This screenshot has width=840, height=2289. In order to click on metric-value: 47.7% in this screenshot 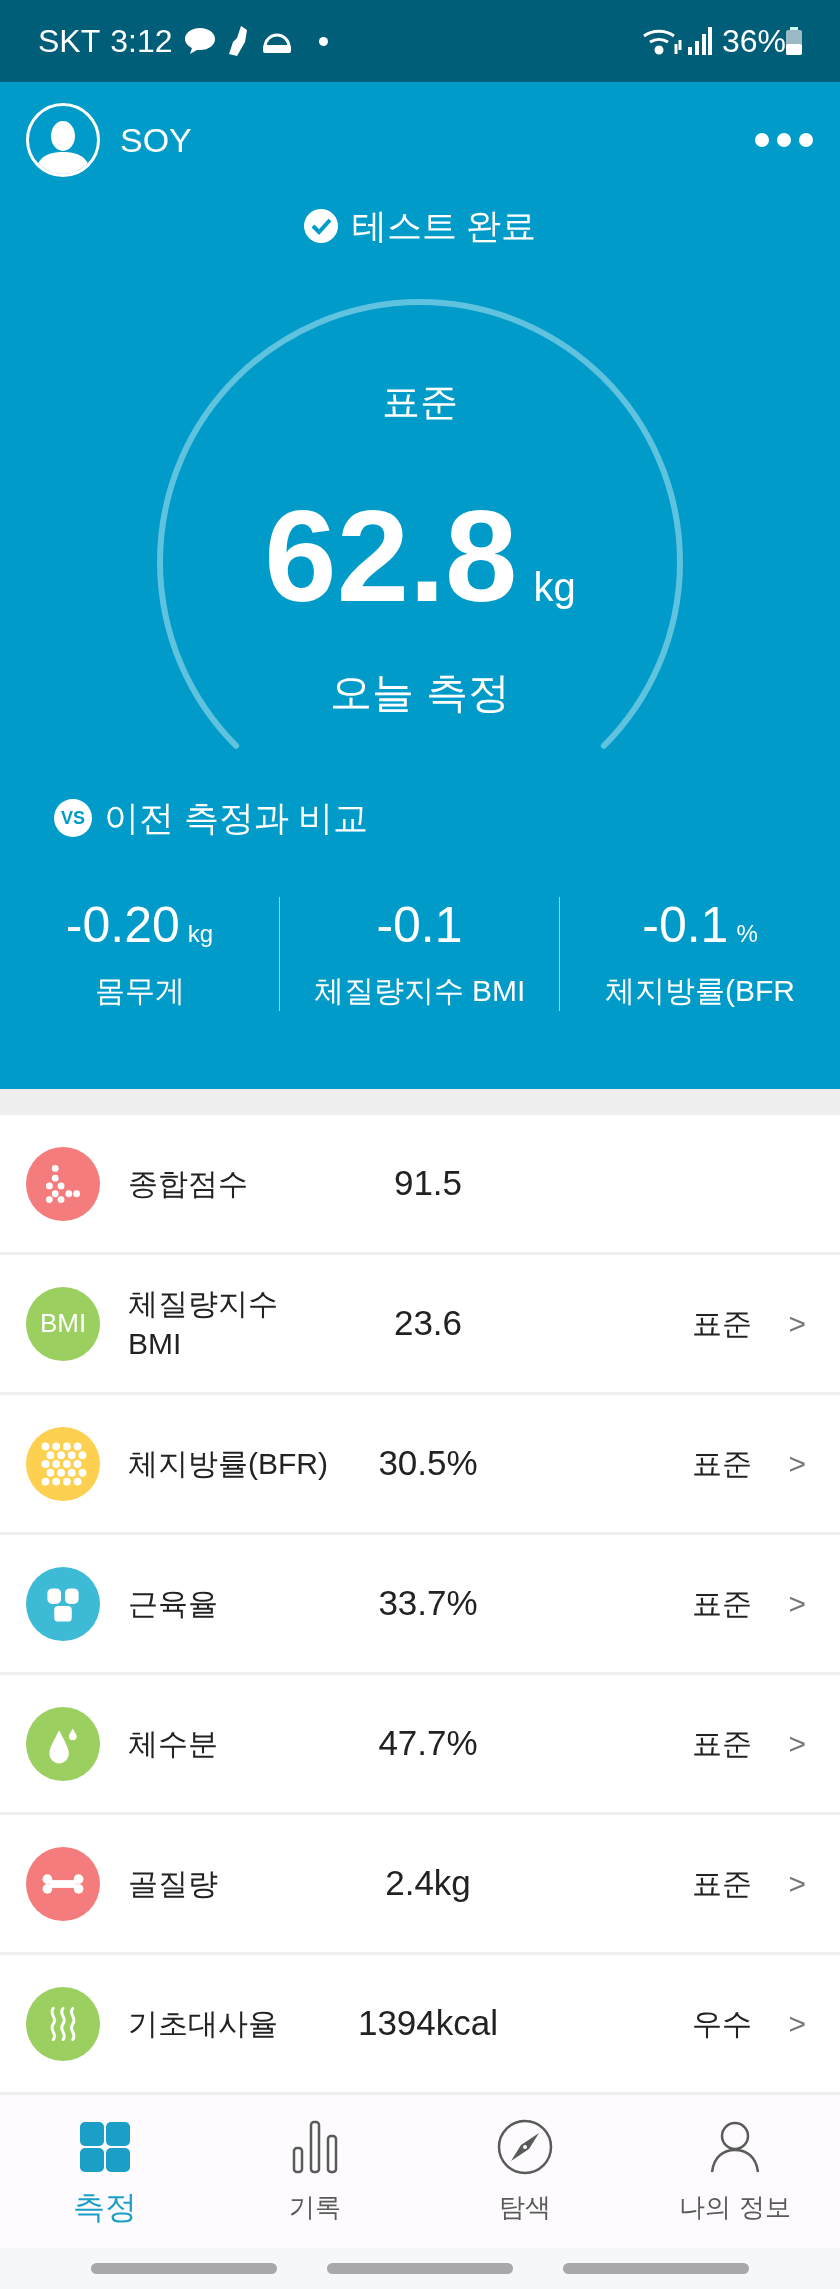, I will do `click(428, 1743)`.